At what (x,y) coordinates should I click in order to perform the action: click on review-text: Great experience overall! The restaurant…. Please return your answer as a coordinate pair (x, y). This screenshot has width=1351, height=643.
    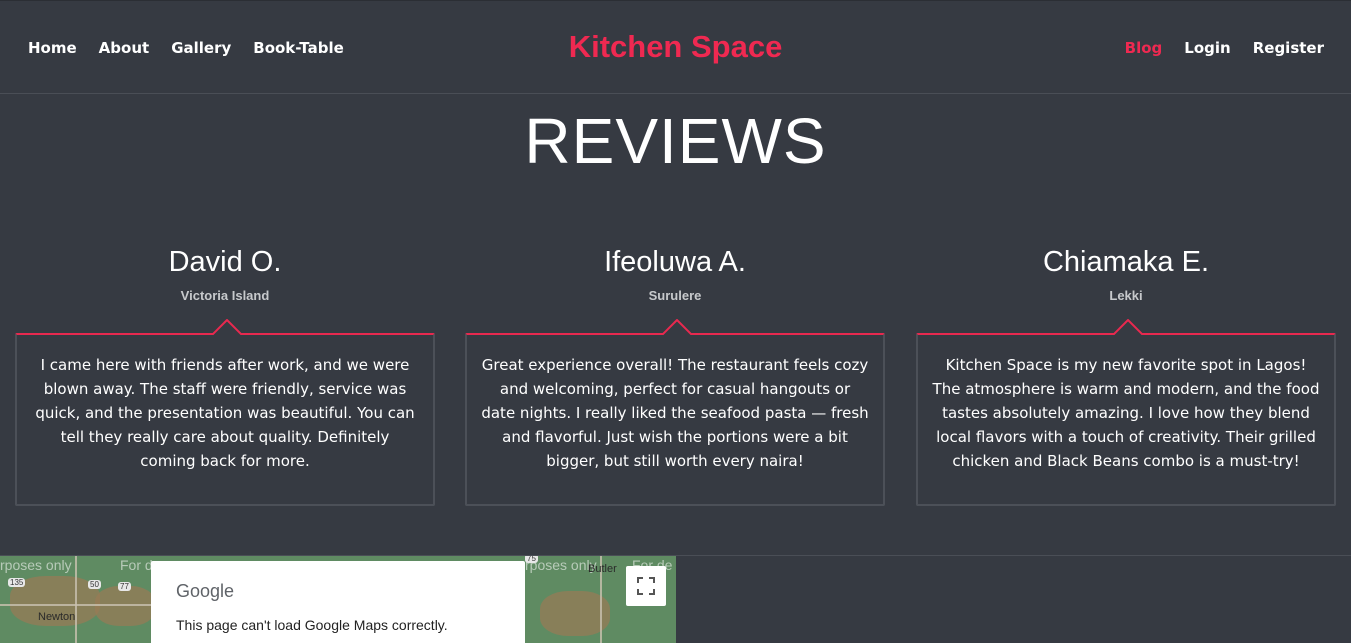
    Looking at the image, I should click on (675, 413).